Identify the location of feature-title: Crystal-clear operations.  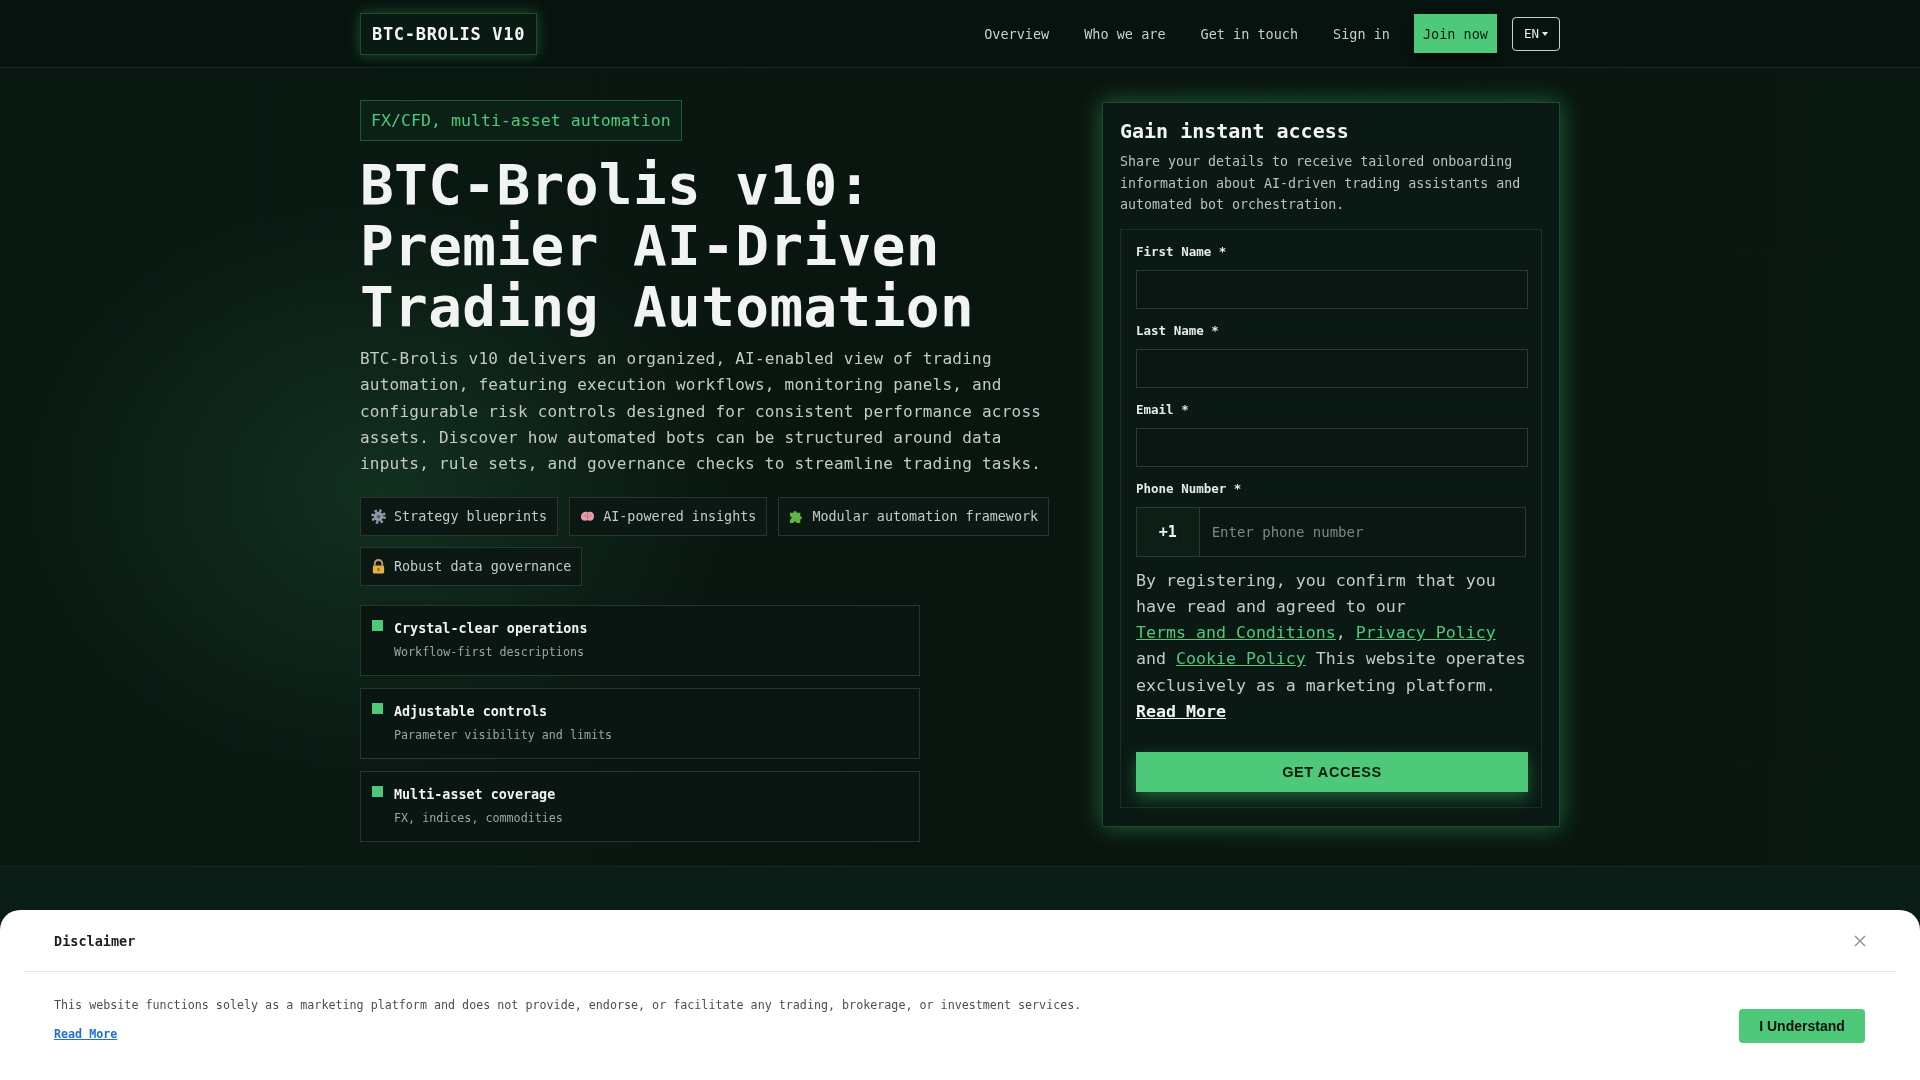
(491, 629).